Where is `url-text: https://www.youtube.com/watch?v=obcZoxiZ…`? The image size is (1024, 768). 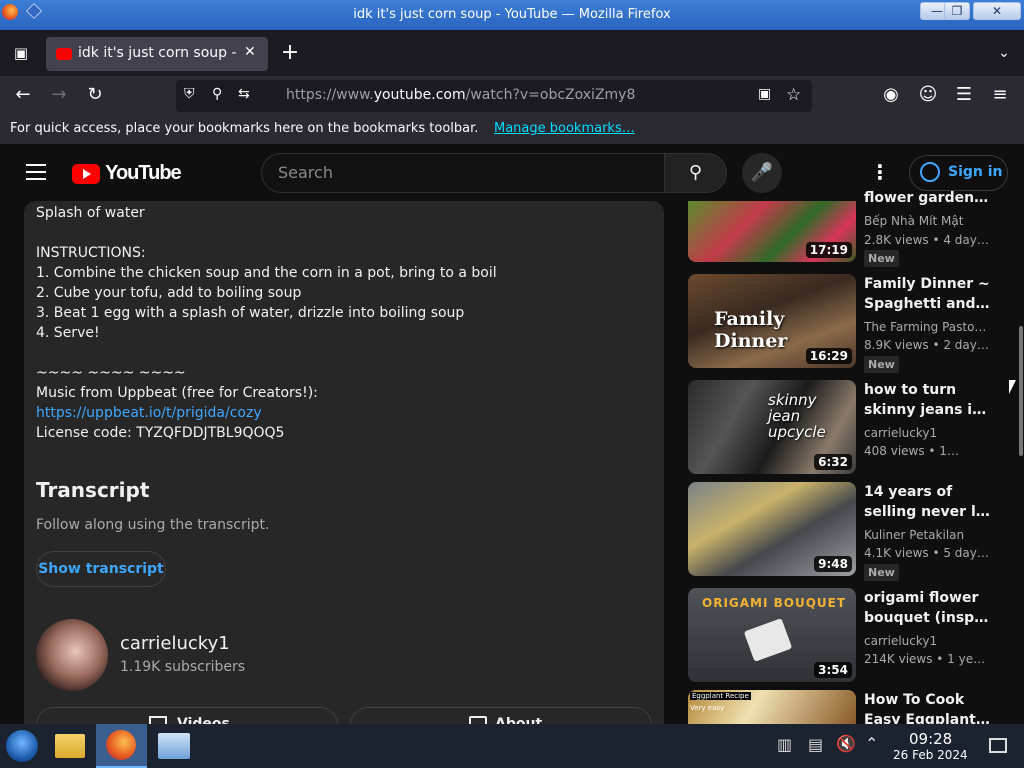 url-text: https://www.youtube.com/watch?v=obcZoxiZ… is located at coordinates (460, 95).